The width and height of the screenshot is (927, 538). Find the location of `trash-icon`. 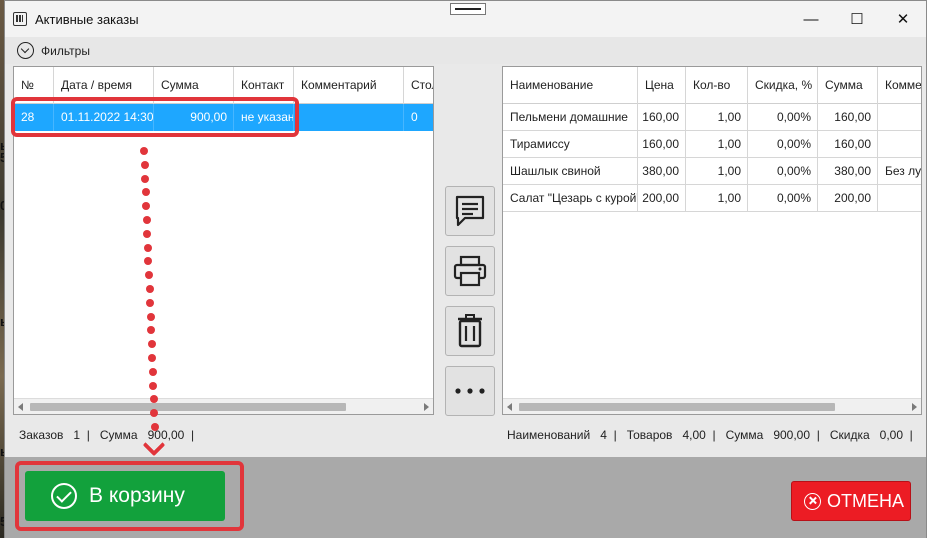

trash-icon is located at coordinates (470, 331).